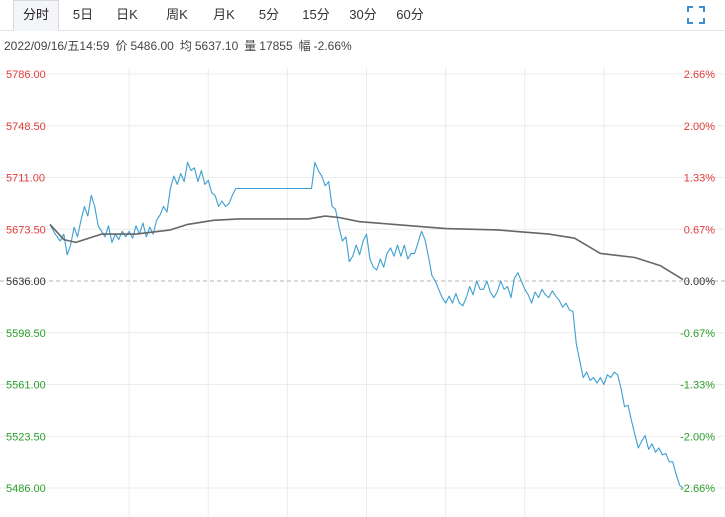 Image resolution: width=725 pixels, height=517 pixels. Describe the element at coordinates (224, 15) in the screenshot. I see `tab-monthly-k: 月K` at that location.